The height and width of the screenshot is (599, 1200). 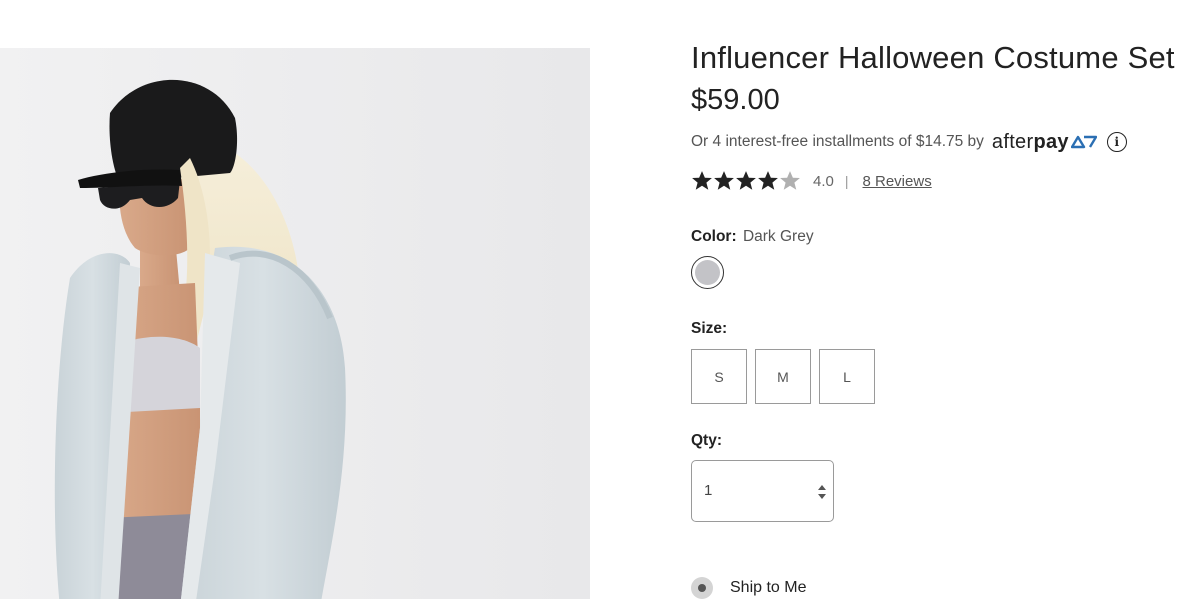 What do you see at coordinates (897, 181) in the screenshot?
I see `reviews-link: 8 Reviews` at bounding box center [897, 181].